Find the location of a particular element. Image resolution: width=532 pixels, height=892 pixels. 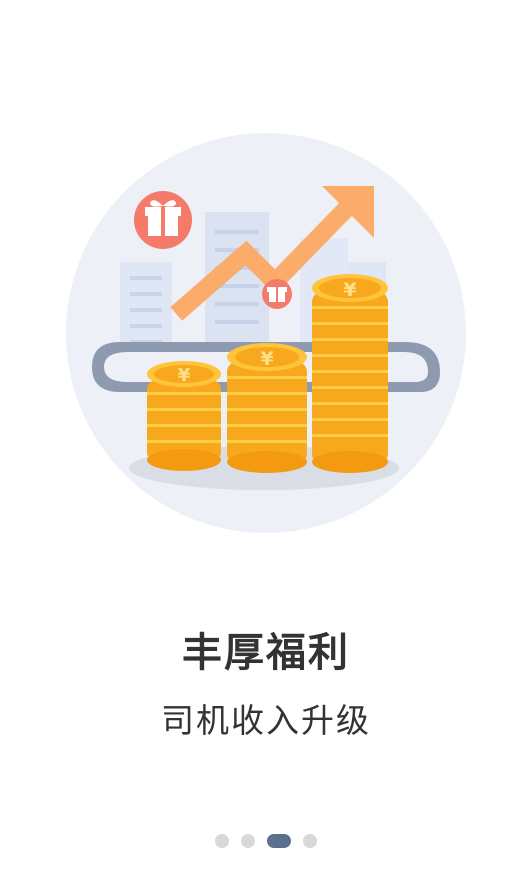

coin-stack-tall: ¥ is located at coordinates (350, 373).